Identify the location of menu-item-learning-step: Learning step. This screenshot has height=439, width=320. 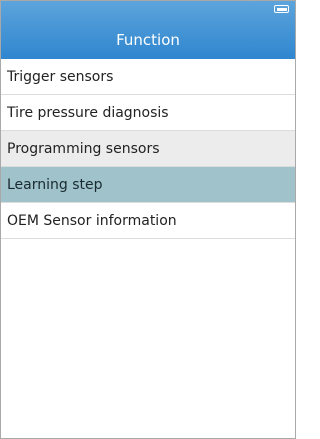
(148, 185).